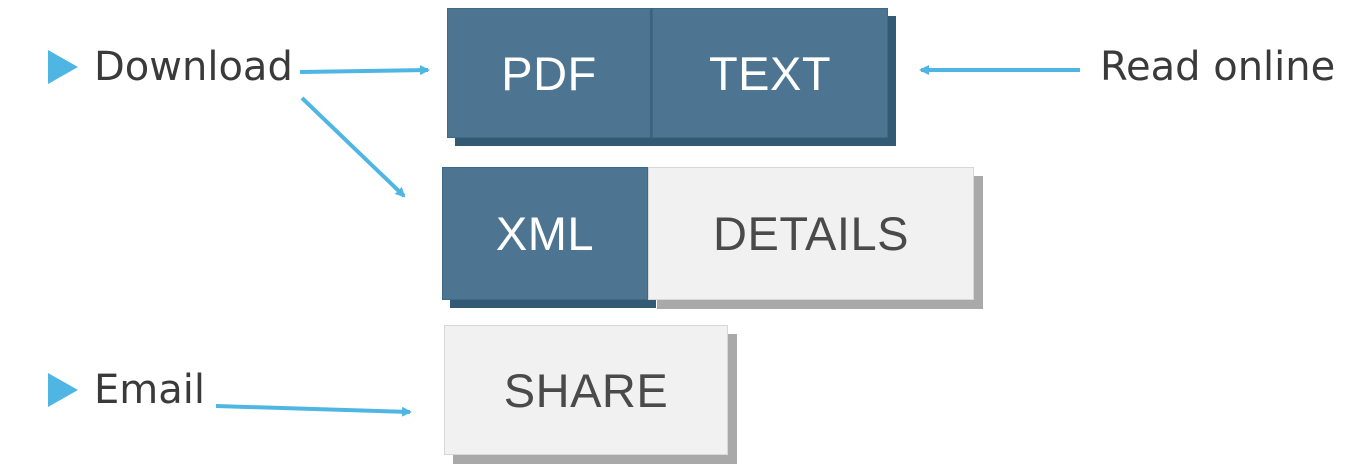 The image size is (1353, 475). Describe the element at coordinates (364, 70) in the screenshot. I see `download-to-pdf-arrow` at that location.